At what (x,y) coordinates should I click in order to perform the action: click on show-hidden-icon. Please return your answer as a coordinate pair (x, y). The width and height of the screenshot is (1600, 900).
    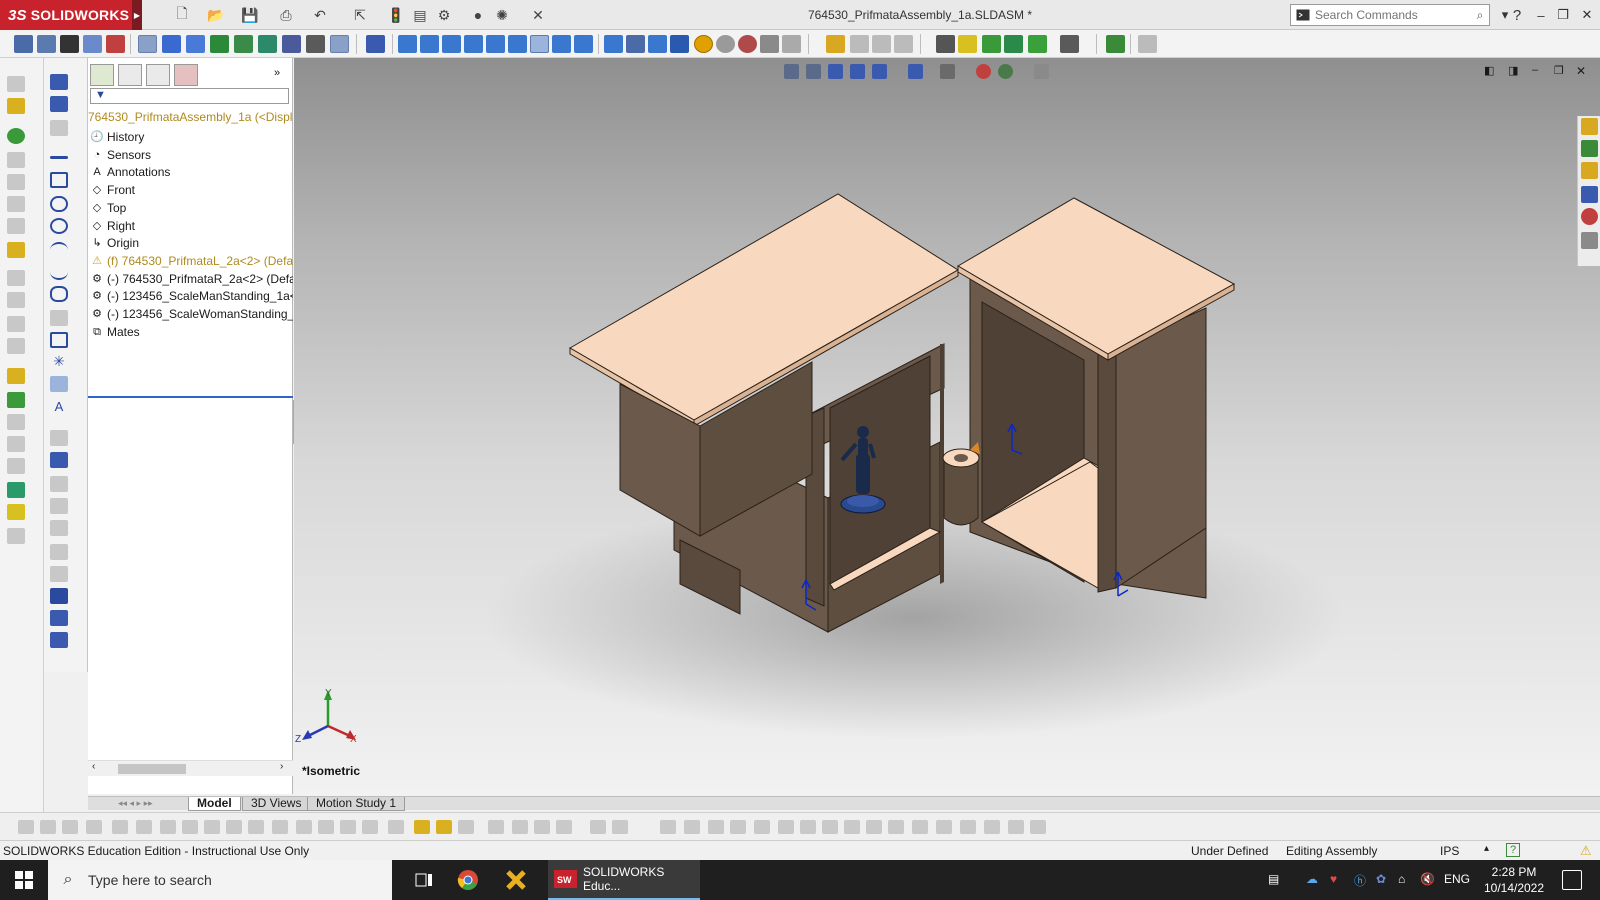
    Looking at the image, I should click on (195, 44).